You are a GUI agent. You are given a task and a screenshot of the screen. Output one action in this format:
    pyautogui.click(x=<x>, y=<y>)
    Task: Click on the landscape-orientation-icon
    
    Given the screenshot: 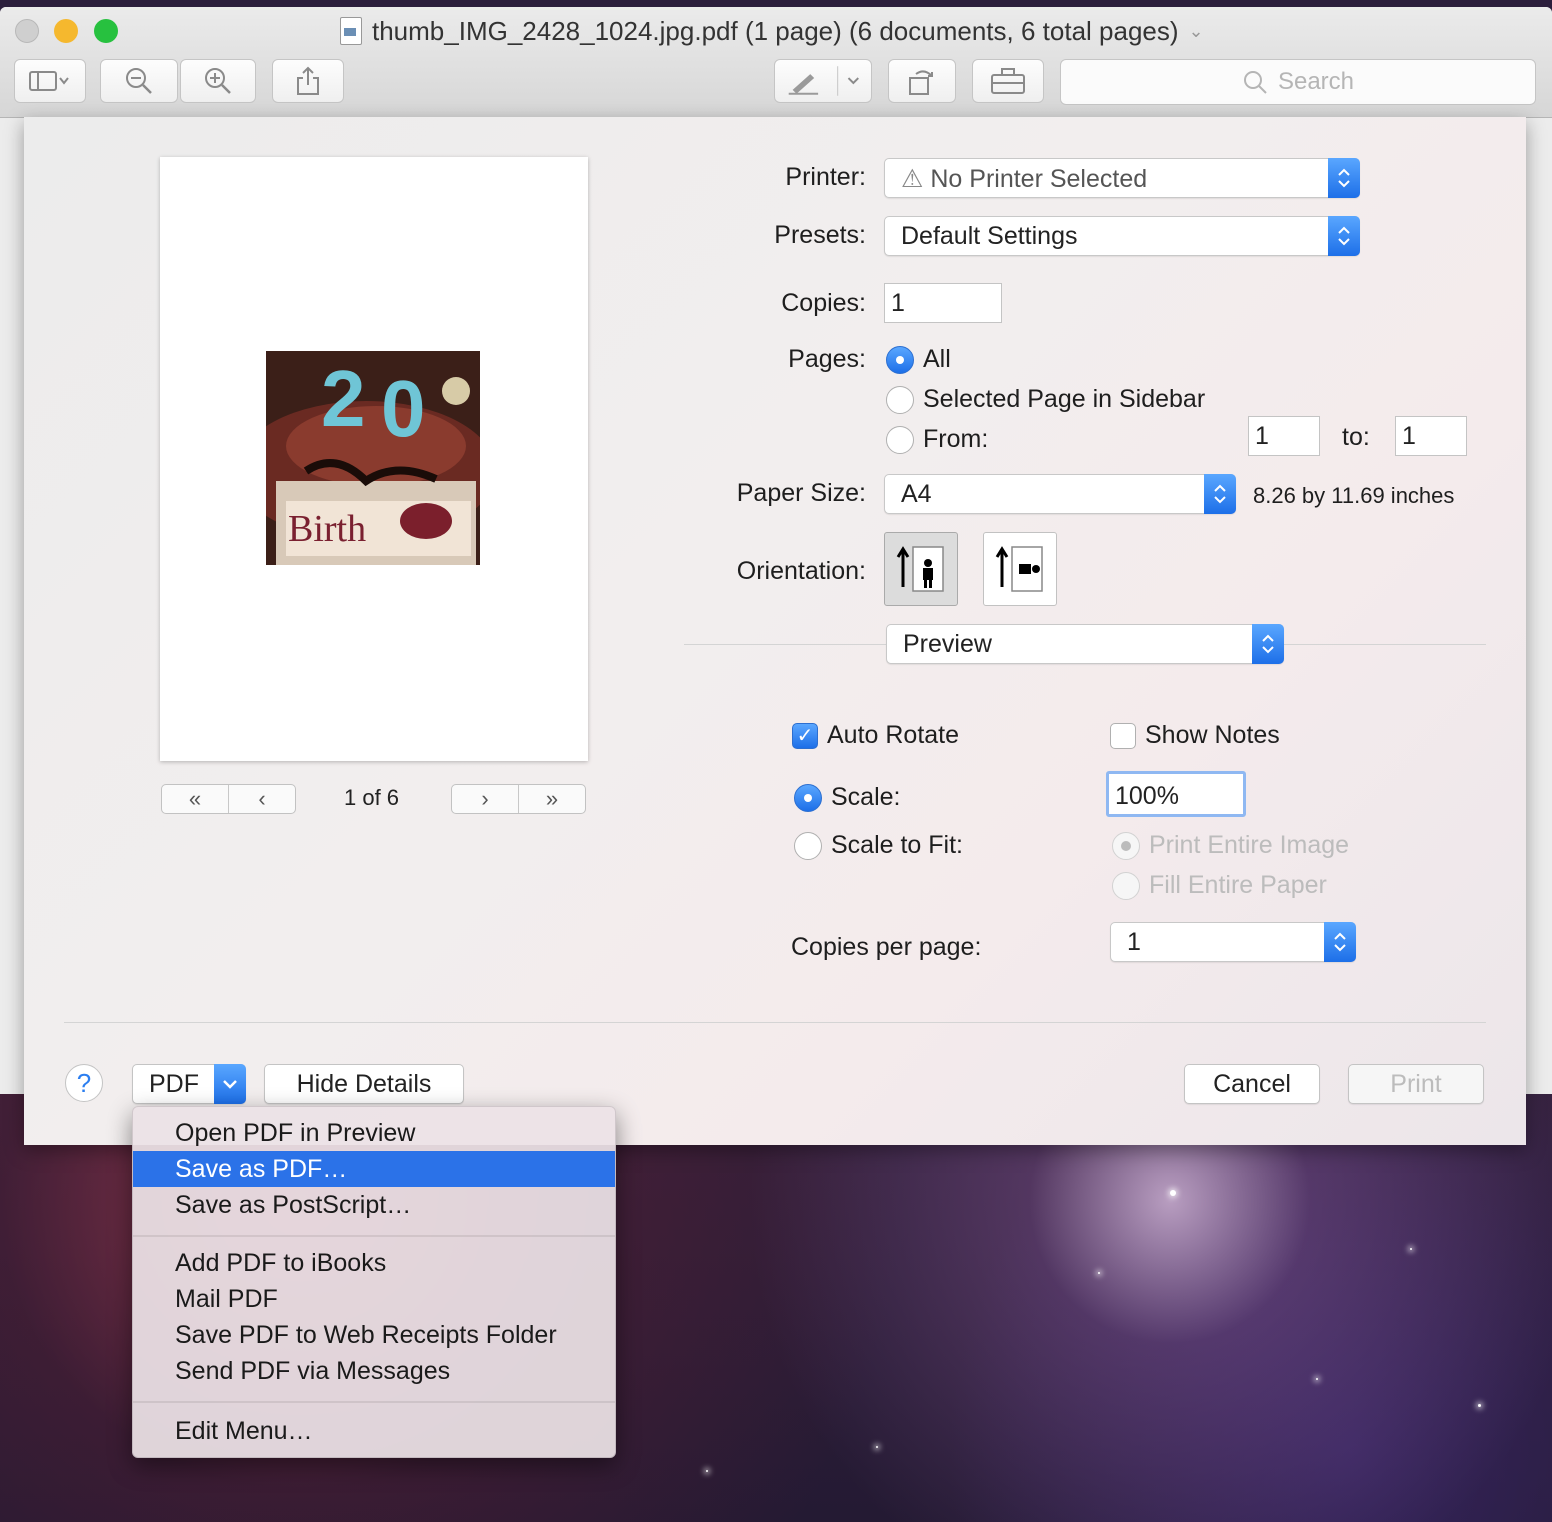 What is the action you would take?
    pyautogui.click(x=1019, y=569)
    